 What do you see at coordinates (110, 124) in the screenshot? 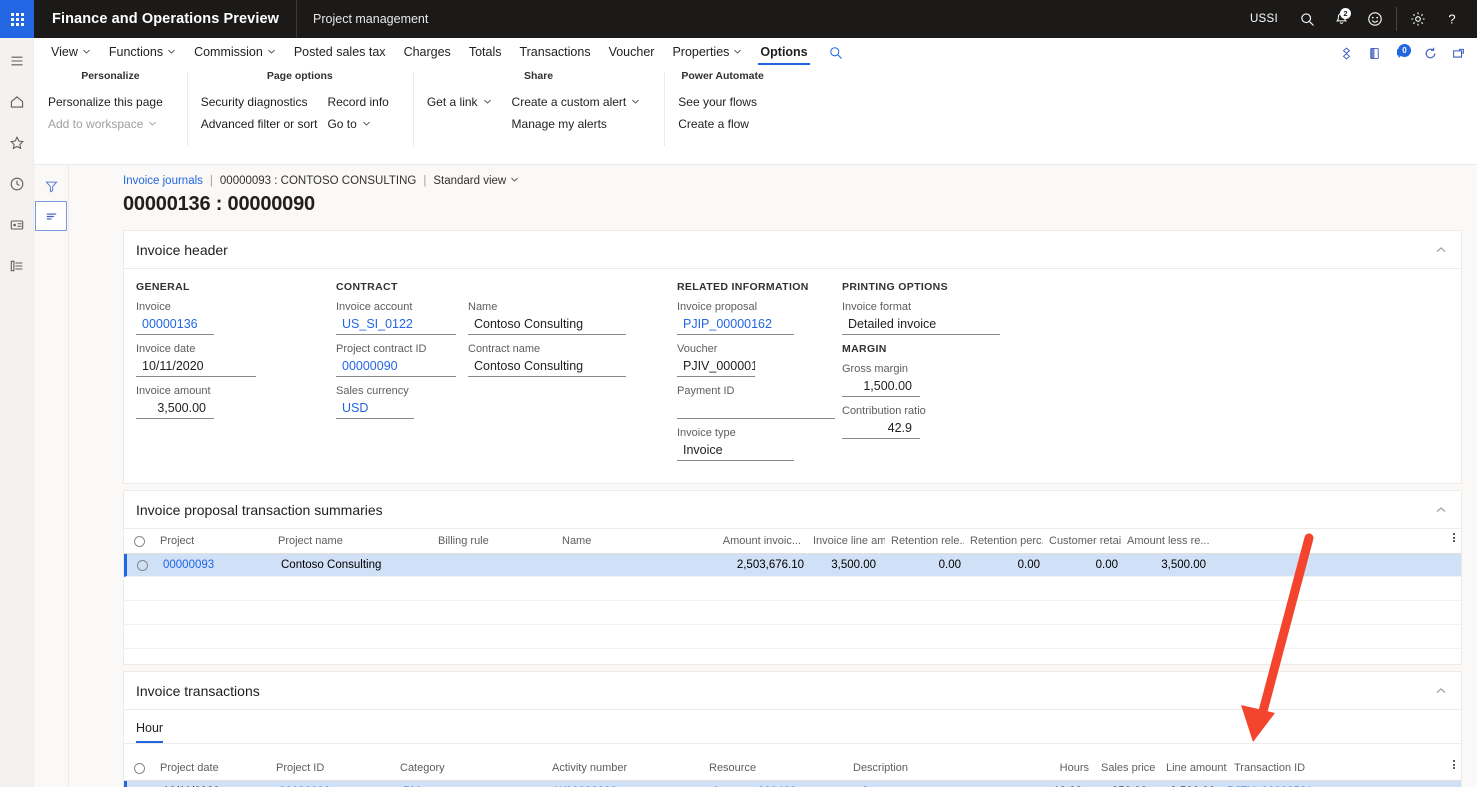
I see `ribbon-item-add-to-workspace: Add to workspace` at bounding box center [110, 124].